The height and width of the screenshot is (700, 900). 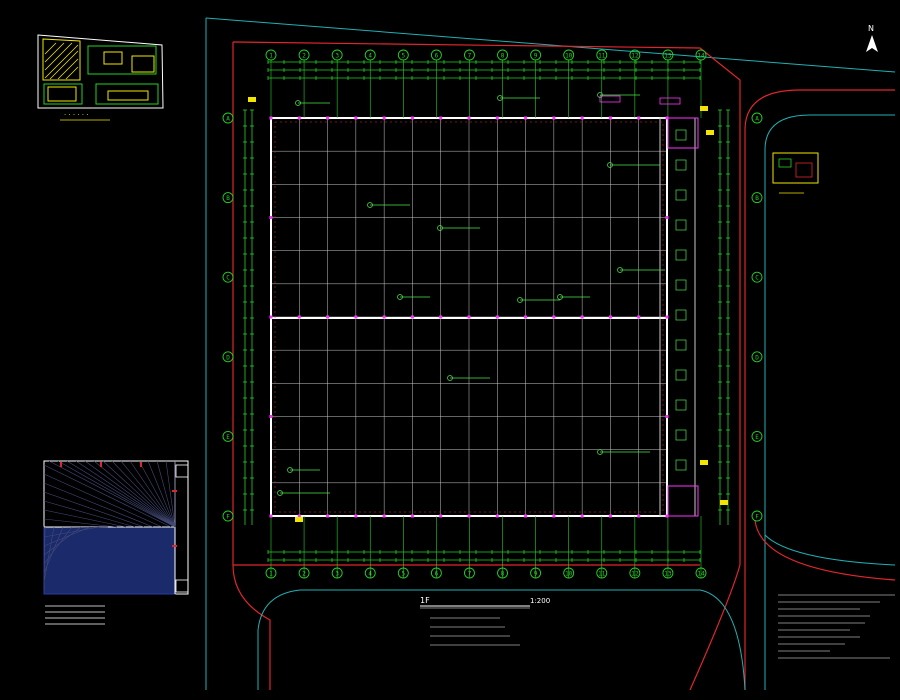 What do you see at coordinates (871, 28) in the screenshot?
I see `north-label: N` at bounding box center [871, 28].